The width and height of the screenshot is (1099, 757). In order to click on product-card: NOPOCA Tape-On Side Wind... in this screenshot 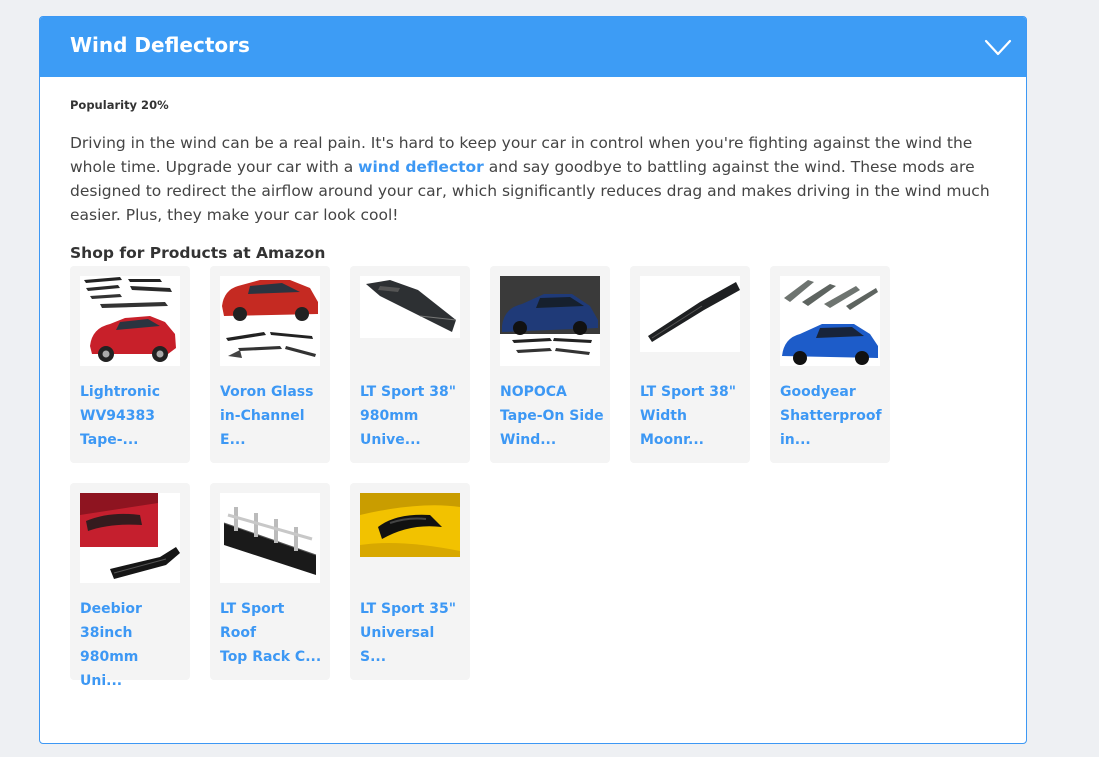, I will do `click(550, 364)`.